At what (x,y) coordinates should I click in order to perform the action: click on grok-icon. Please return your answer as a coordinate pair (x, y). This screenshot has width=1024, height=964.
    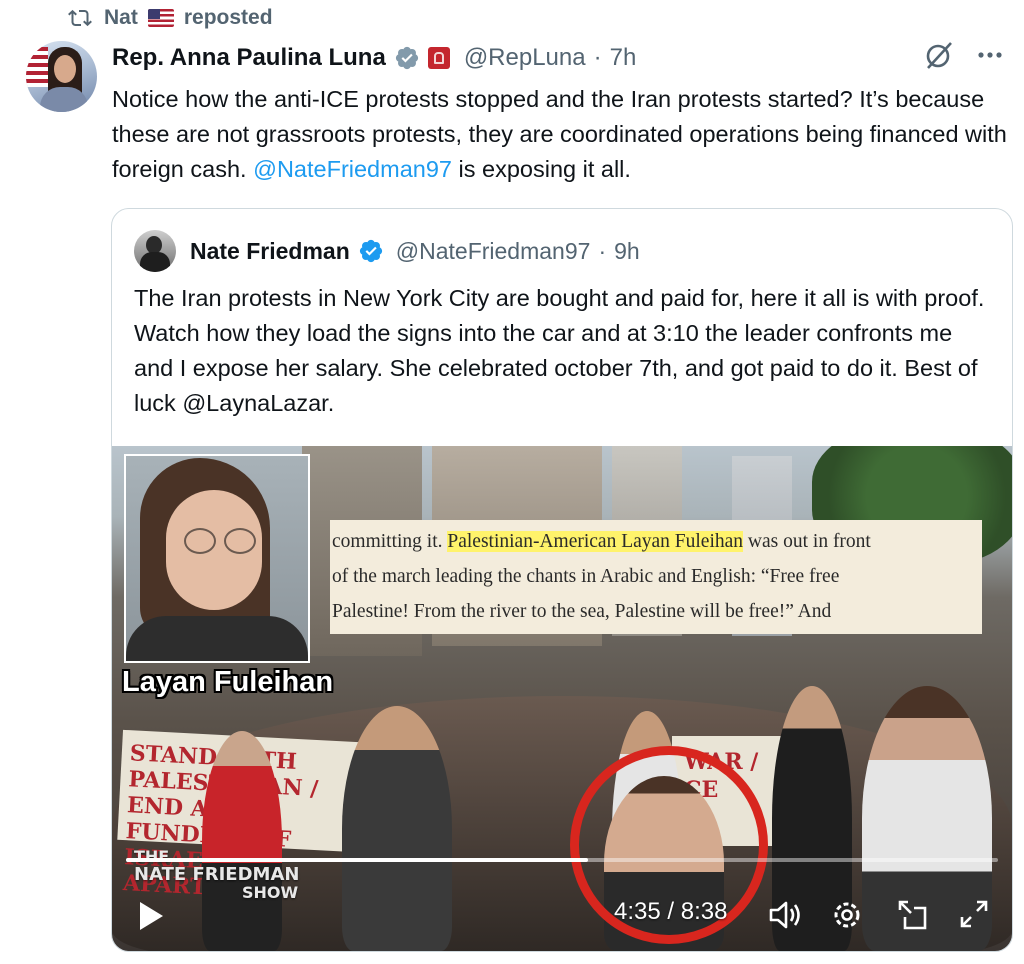
    Looking at the image, I should click on (939, 55).